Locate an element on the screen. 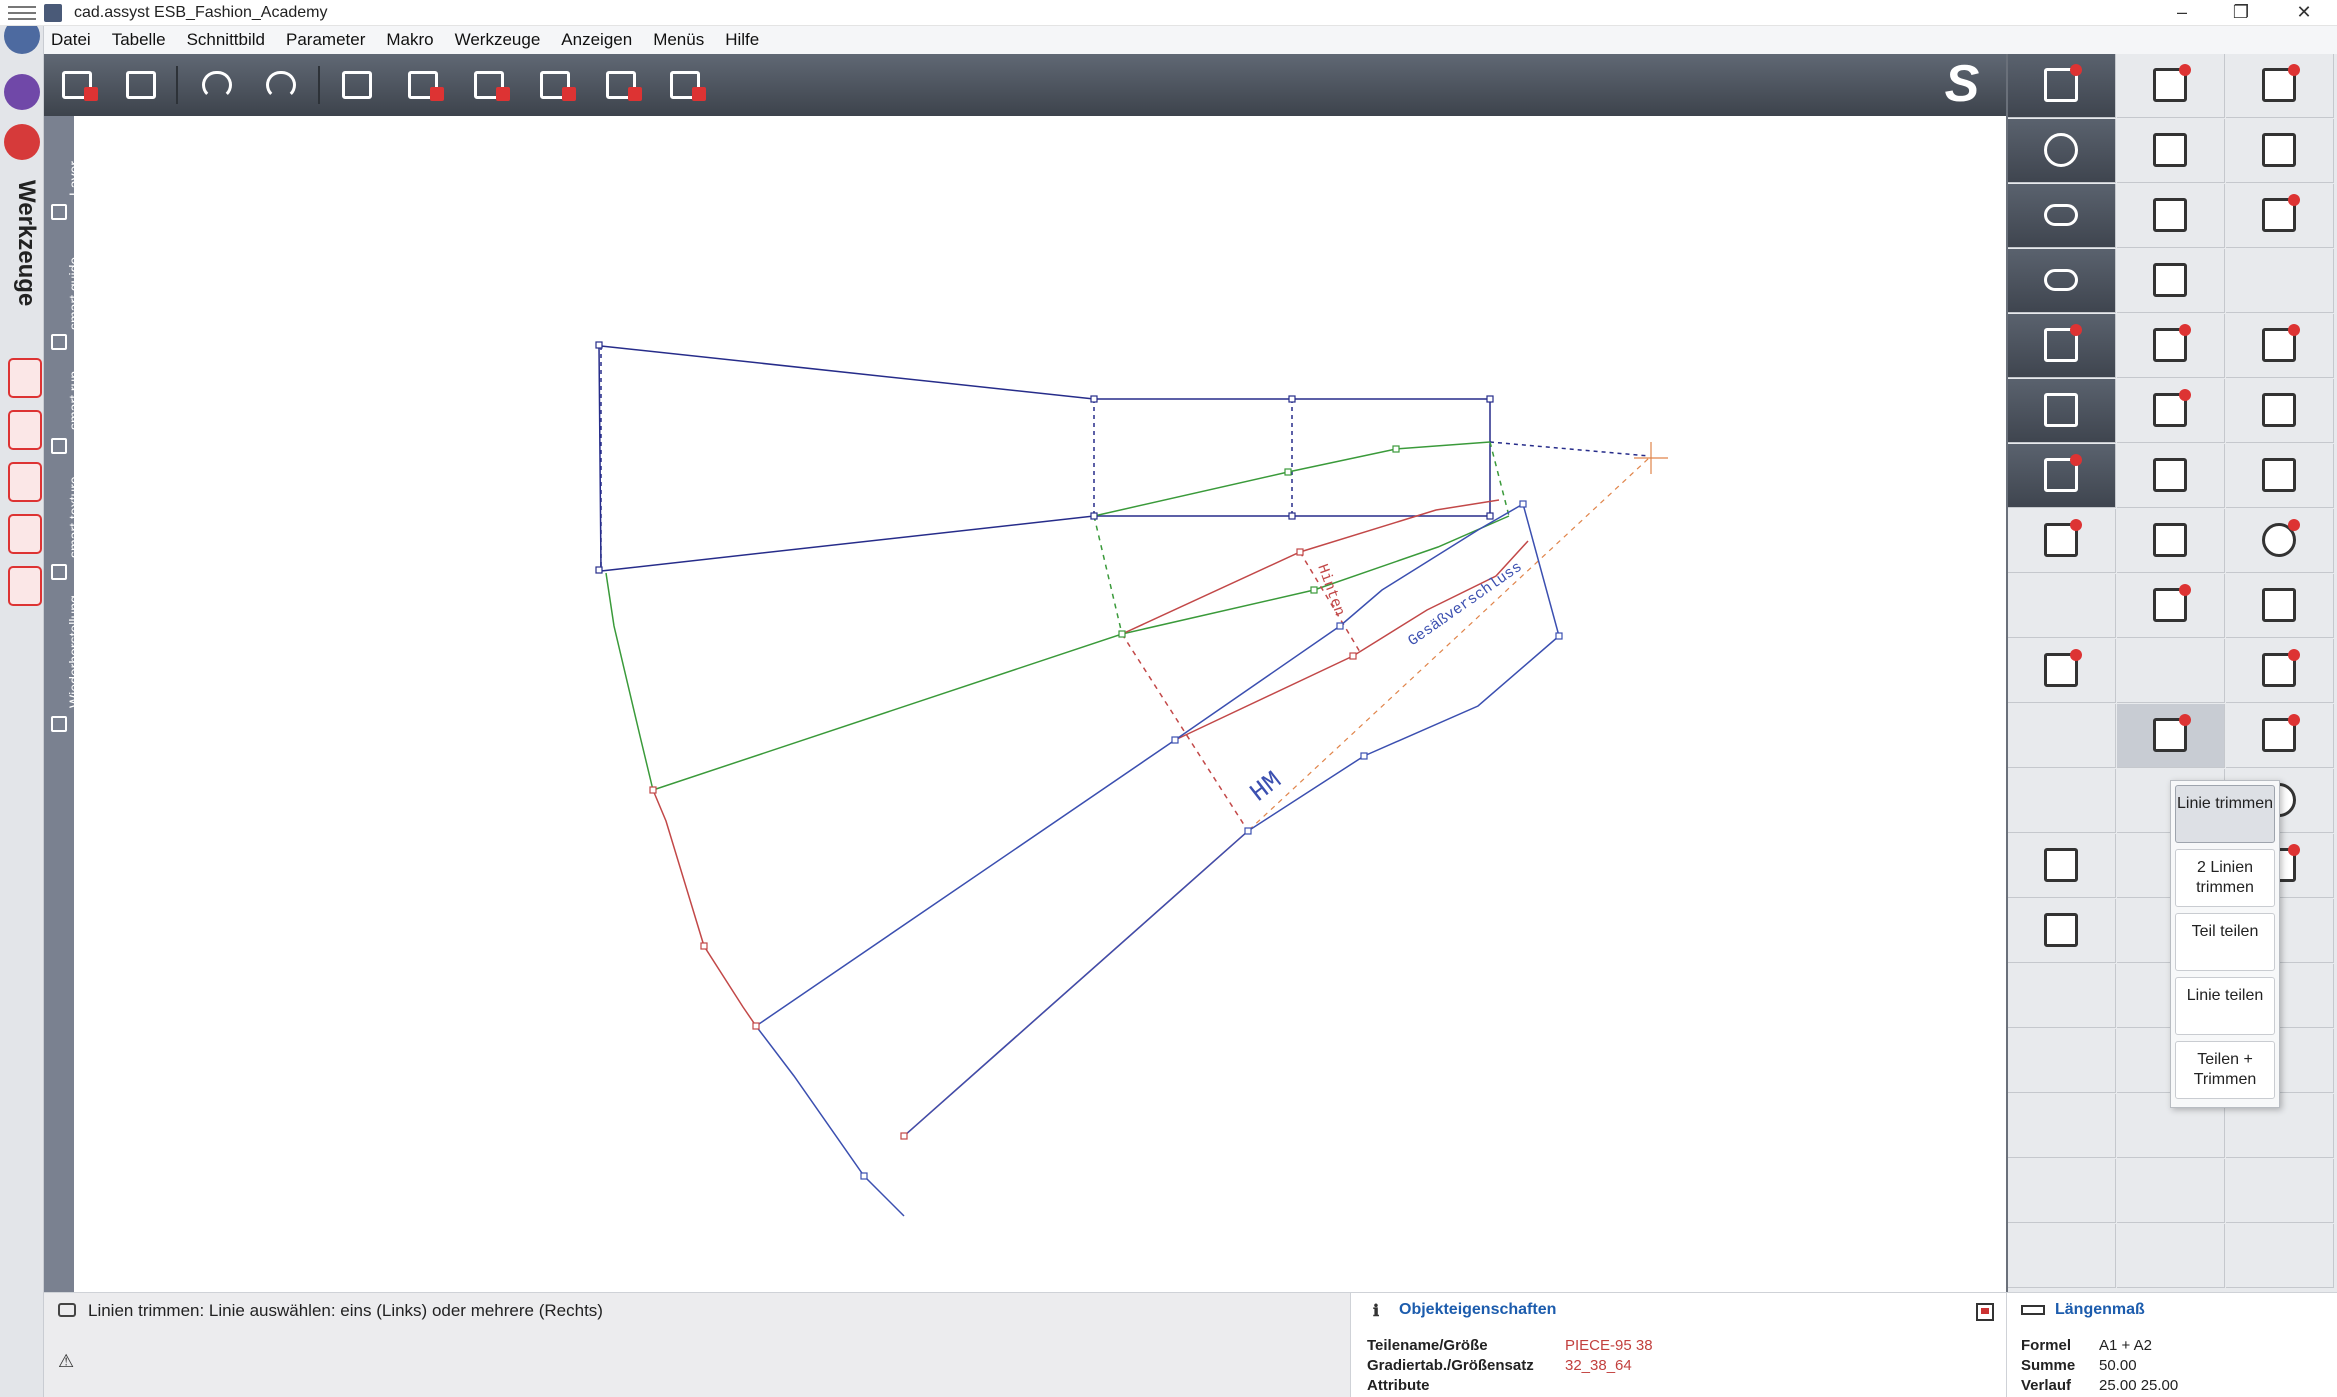  tab-smart-texture: smart texture is located at coordinates (63, 520).